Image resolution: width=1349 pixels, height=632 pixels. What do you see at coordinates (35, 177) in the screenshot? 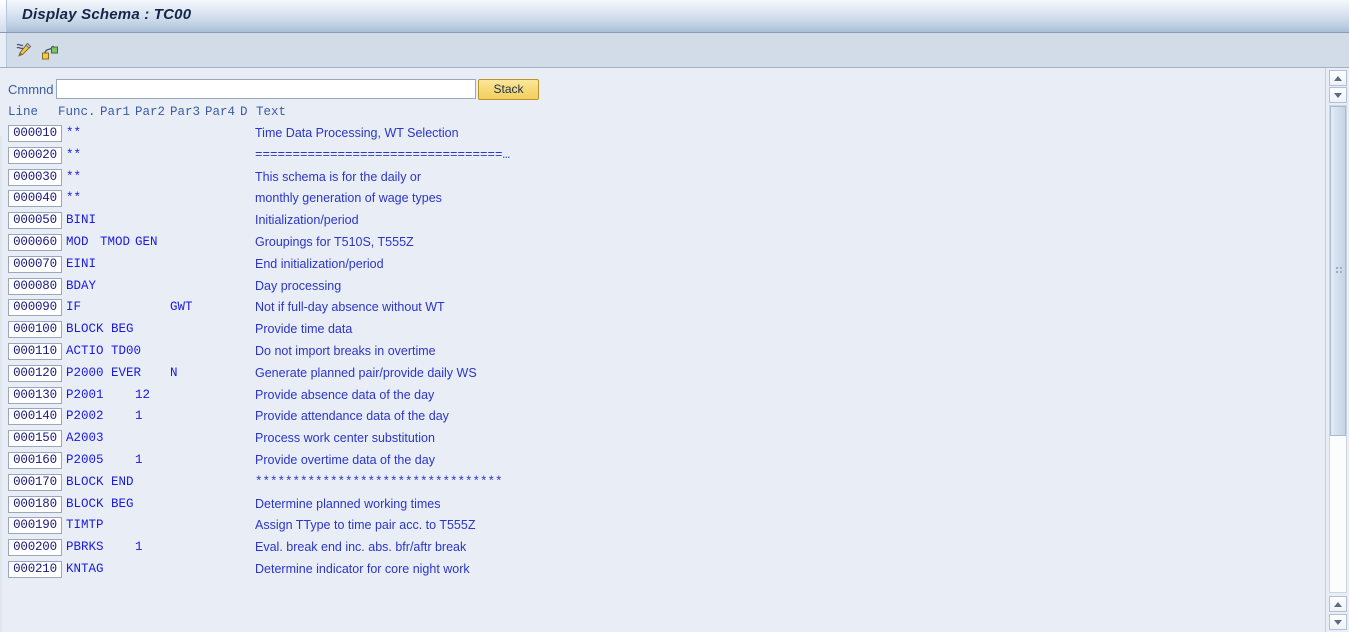
I see `row-line-number: 000030` at bounding box center [35, 177].